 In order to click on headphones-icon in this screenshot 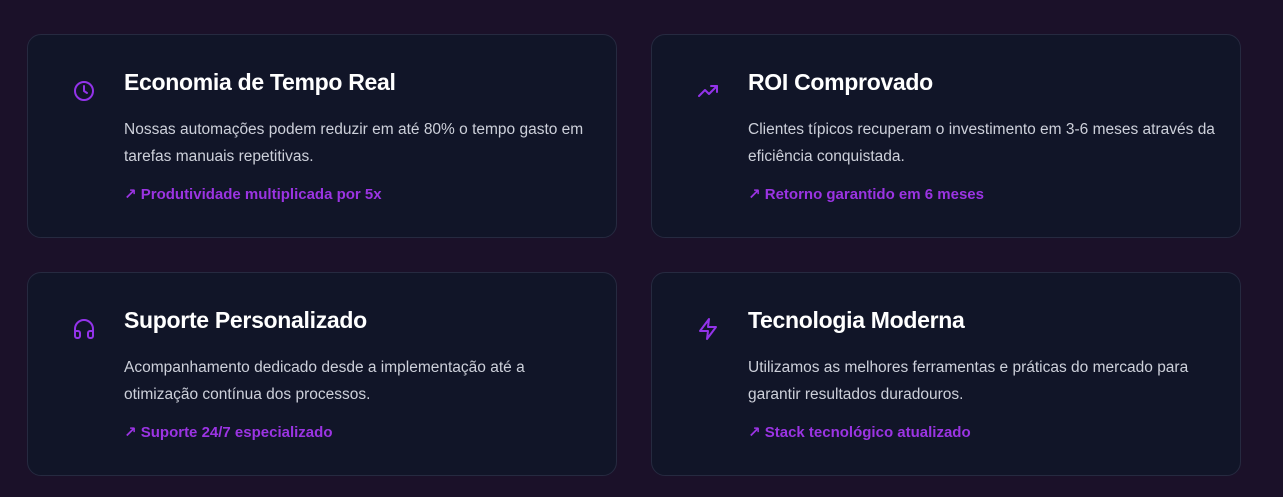, I will do `click(84, 329)`.